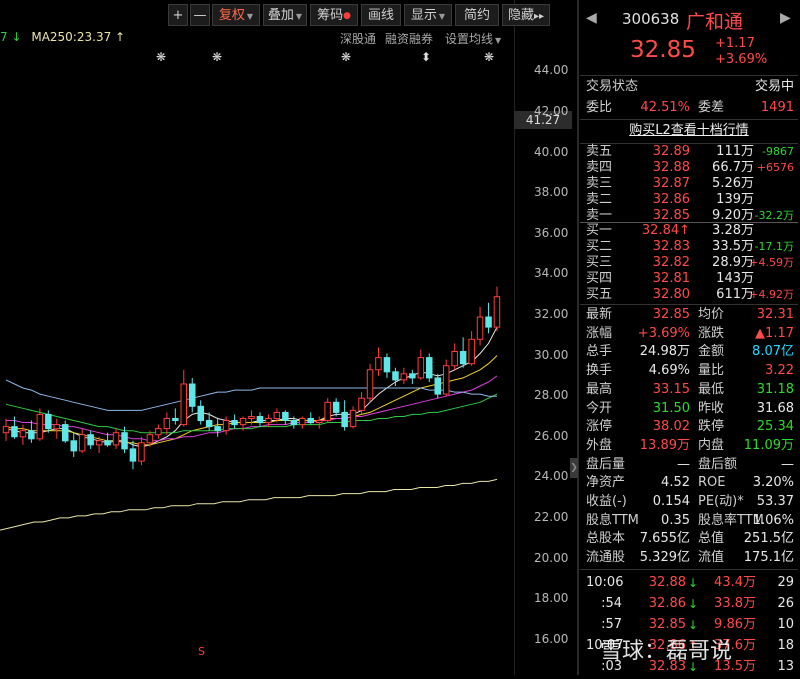  Describe the element at coordinates (689, 295) in the screenshot. I see `bid-row: 买五 32.80 611万 +4.92万` at that location.